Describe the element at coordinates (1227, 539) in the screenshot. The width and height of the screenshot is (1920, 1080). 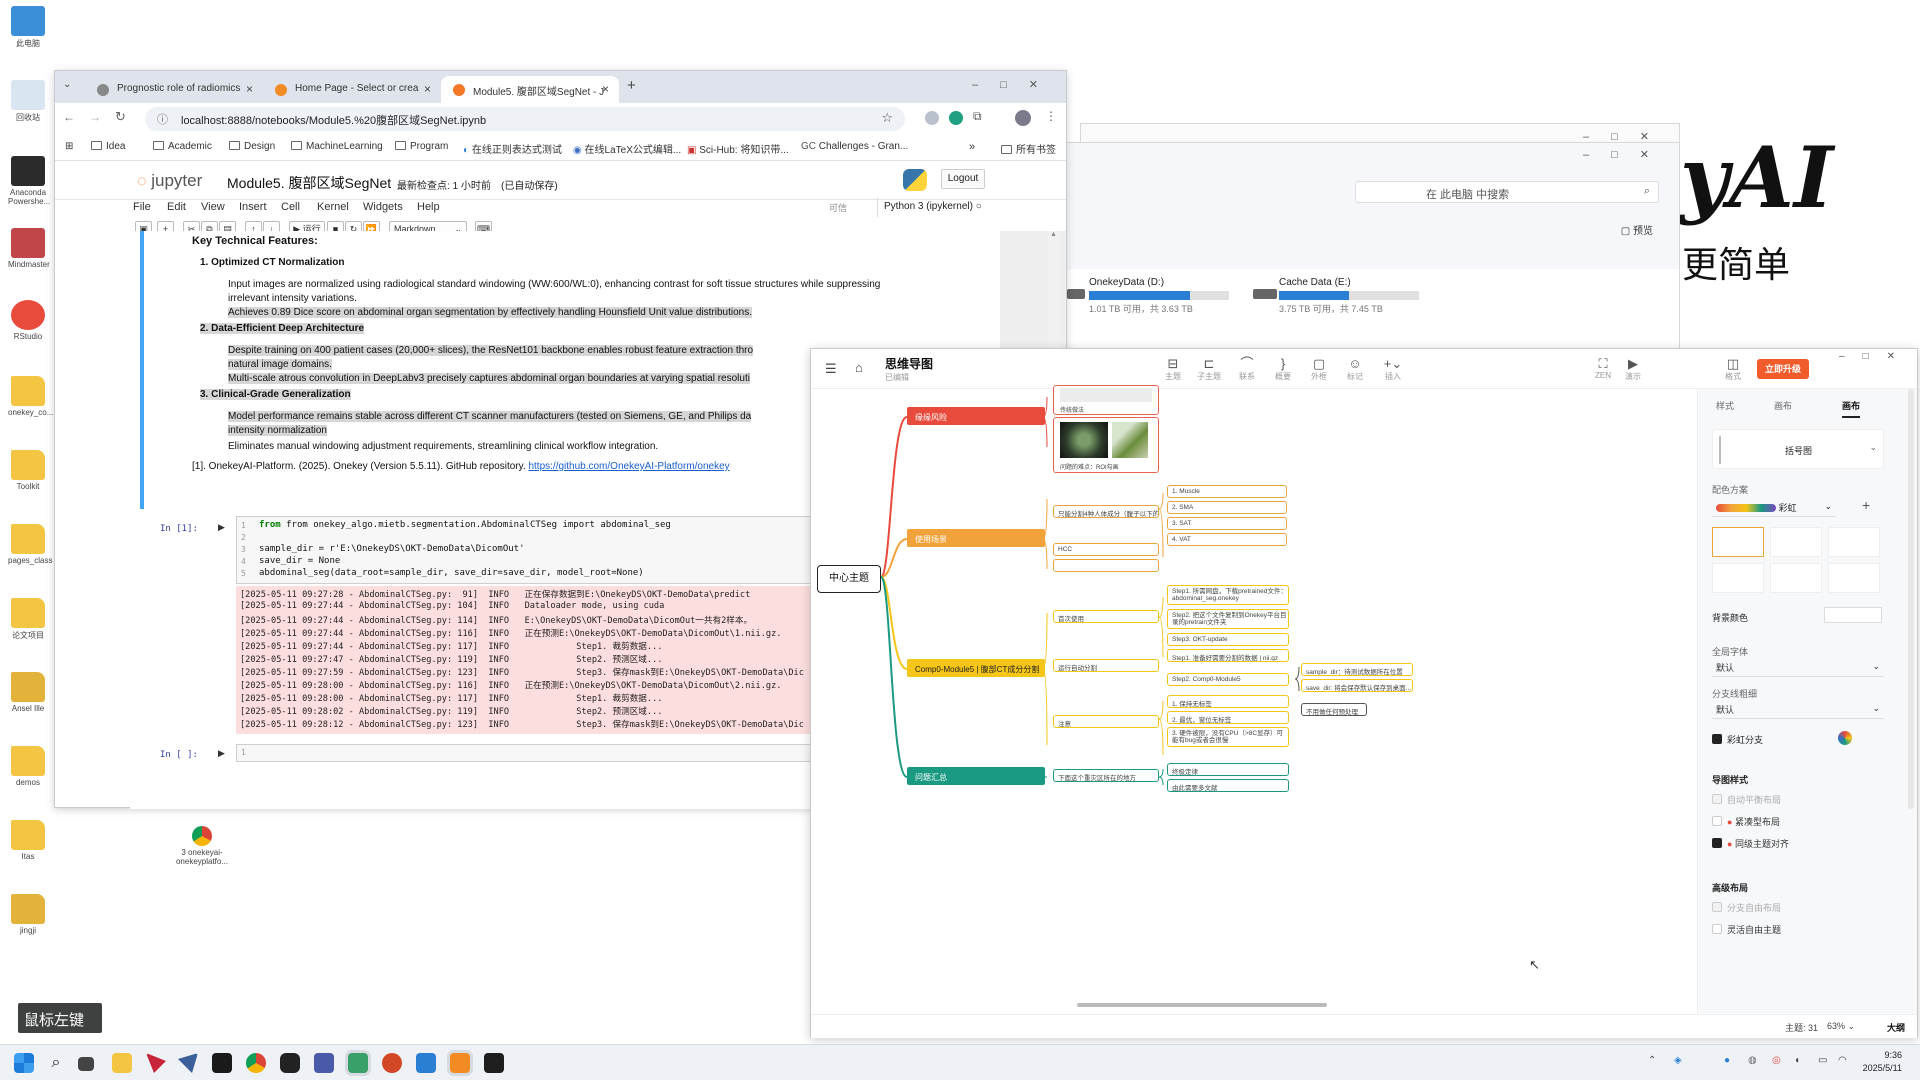
I see `leaf-vat: 4. VAT` at that location.